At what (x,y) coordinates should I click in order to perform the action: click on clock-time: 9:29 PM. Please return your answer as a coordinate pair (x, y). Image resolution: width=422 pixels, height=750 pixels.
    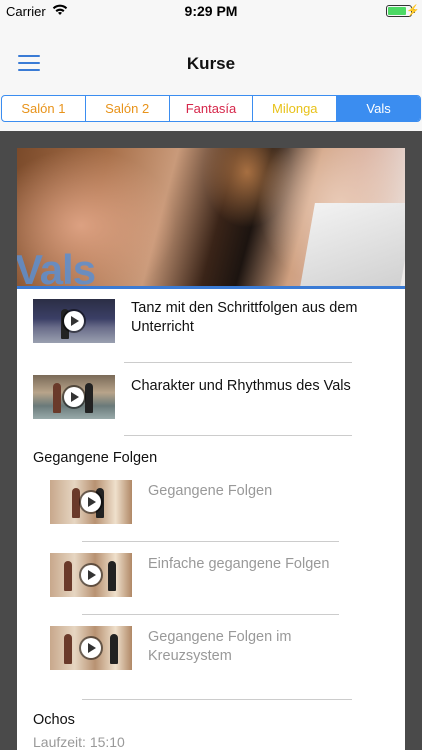
    Looking at the image, I should click on (211, 11).